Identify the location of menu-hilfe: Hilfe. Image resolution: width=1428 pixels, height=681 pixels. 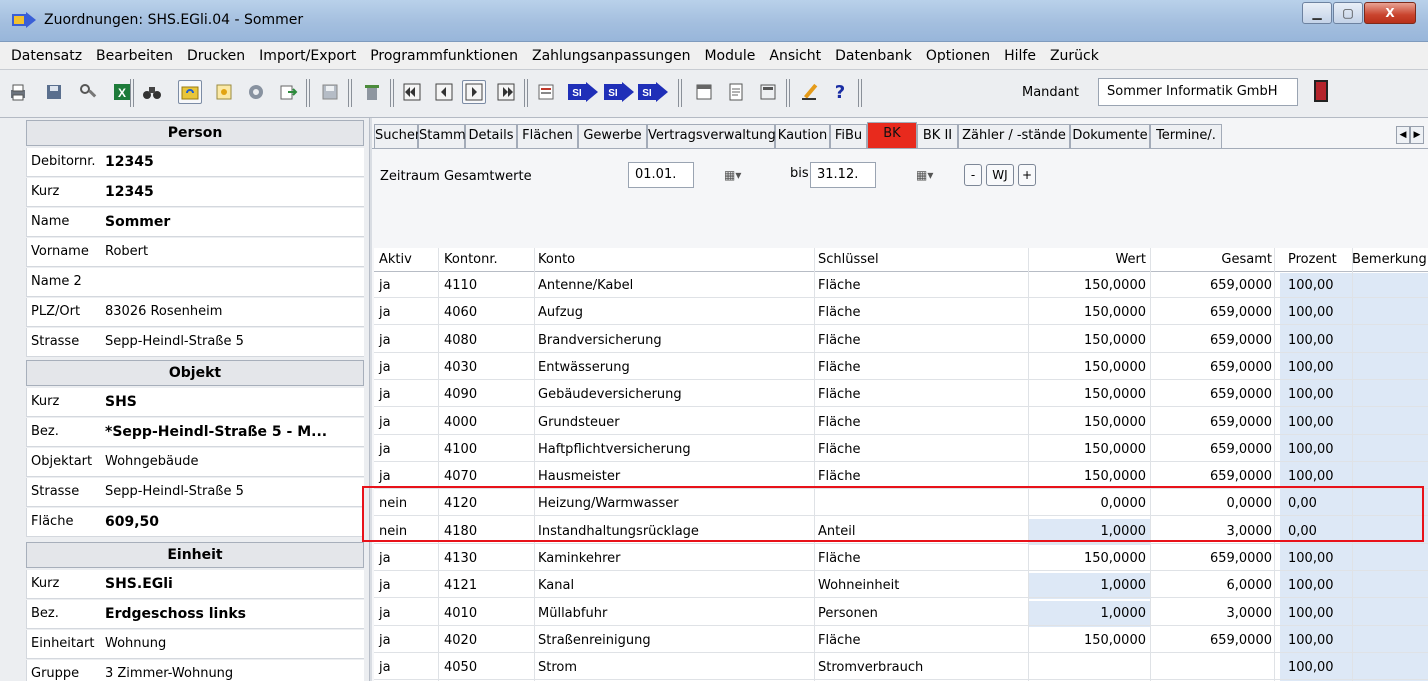
(1020, 56).